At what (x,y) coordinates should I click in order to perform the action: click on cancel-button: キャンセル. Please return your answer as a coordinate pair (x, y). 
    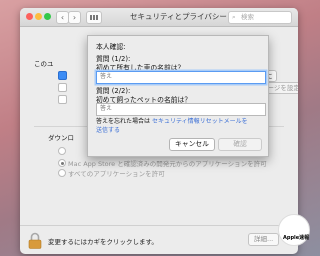
    Looking at the image, I should click on (192, 144).